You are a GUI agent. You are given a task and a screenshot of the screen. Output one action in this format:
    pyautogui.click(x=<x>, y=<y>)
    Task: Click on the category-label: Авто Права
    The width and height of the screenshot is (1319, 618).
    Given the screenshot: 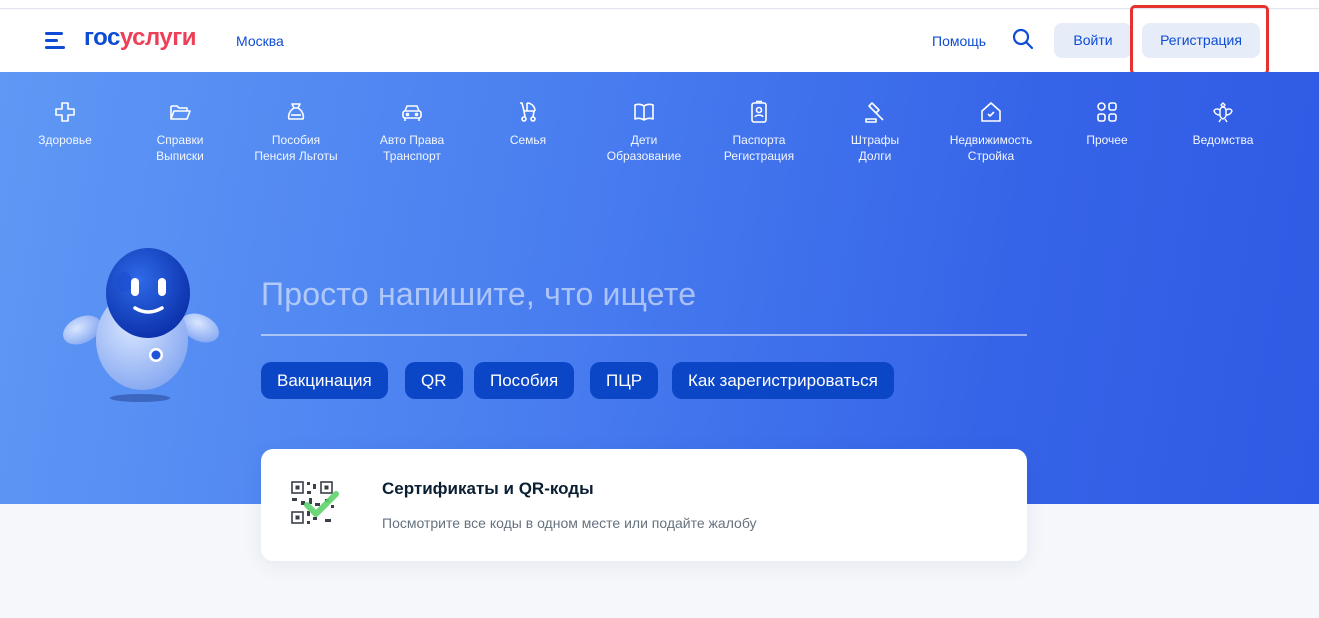 What is the action you would take?
    pyautogui.click(x=412, y=140)
    